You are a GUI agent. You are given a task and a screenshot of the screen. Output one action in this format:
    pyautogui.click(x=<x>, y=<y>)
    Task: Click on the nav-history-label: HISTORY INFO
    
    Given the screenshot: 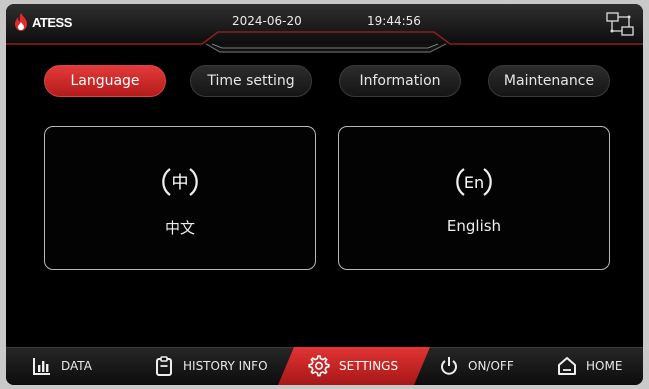 What is the action you would take?
    pyautogui.click(x=225, y=366)
    